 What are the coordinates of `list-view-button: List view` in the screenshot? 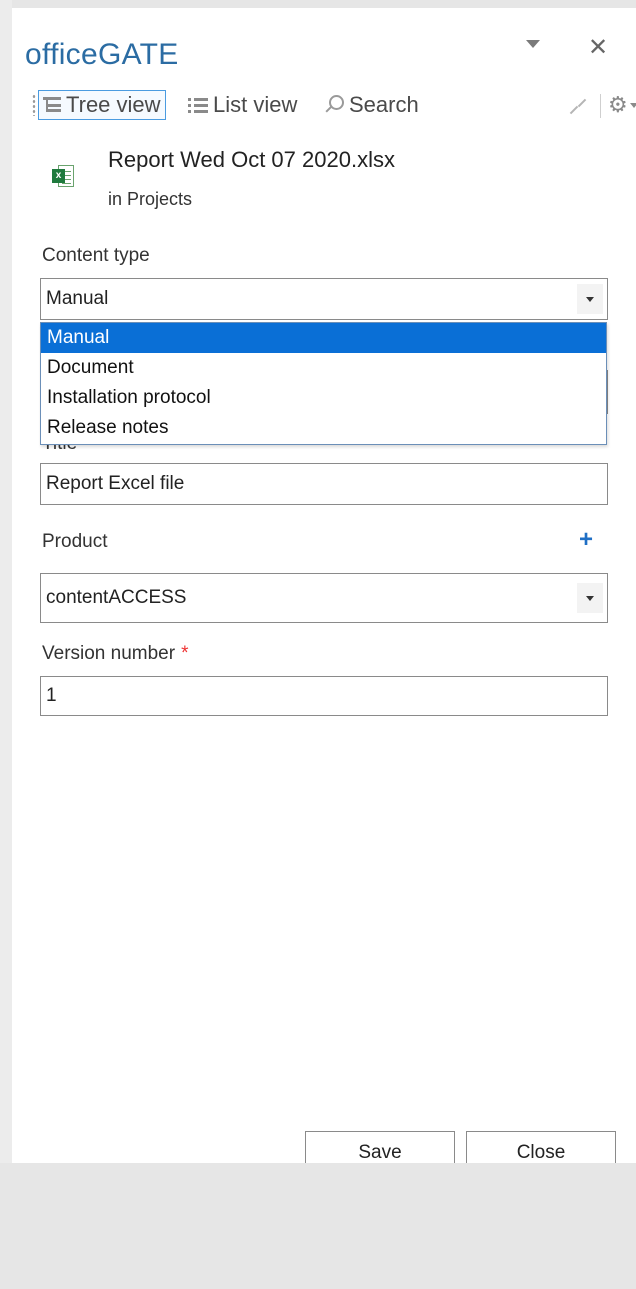 It's located at (242, 105).